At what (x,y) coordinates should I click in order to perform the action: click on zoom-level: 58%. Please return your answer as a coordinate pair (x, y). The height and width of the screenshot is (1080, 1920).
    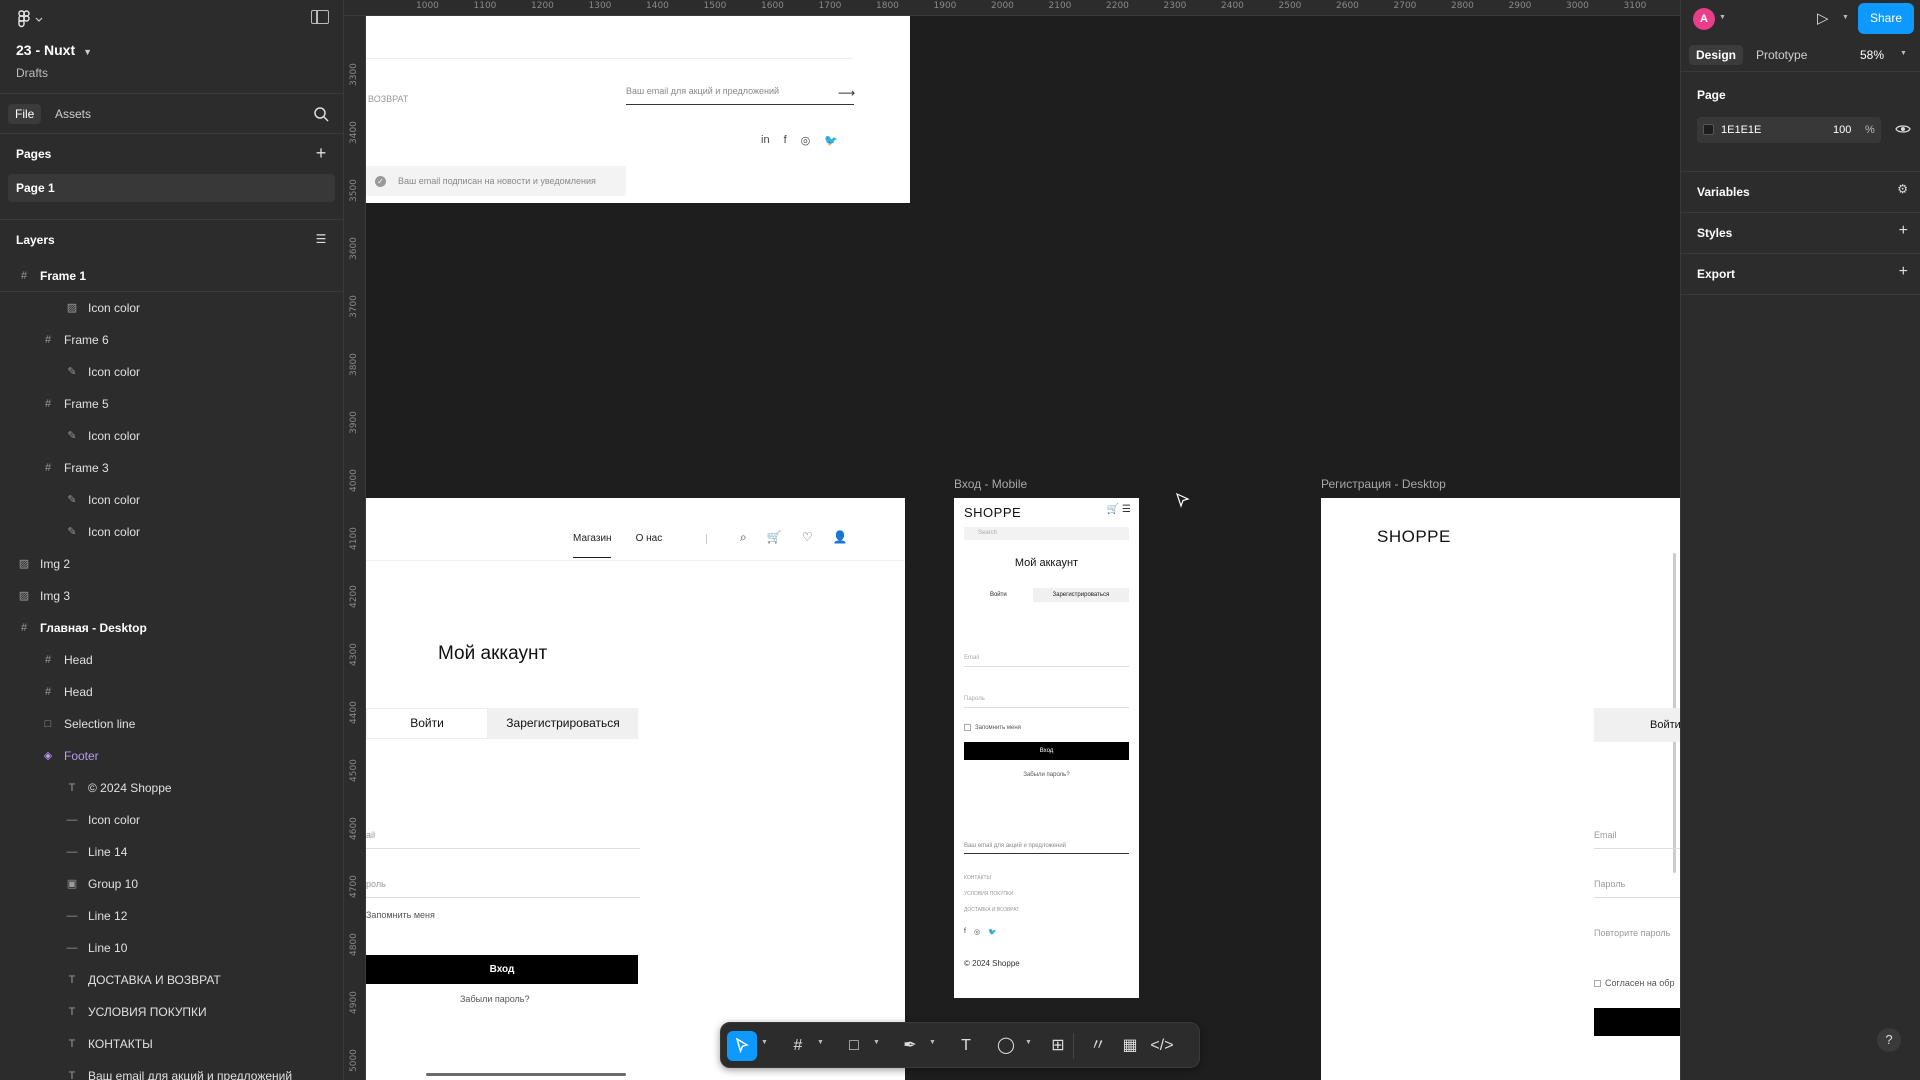
    Looking at the image, I should click on (1872, 55).